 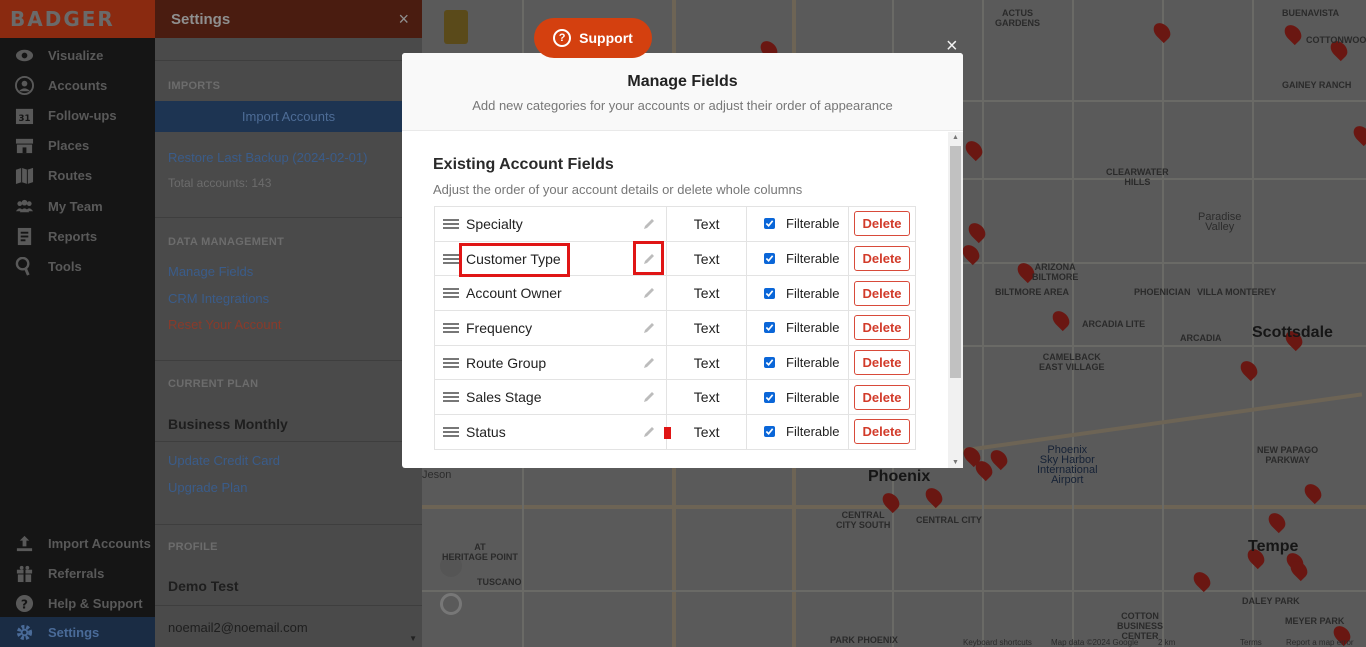 I want to click on svg-text: 31, so click(x=24, y=119).